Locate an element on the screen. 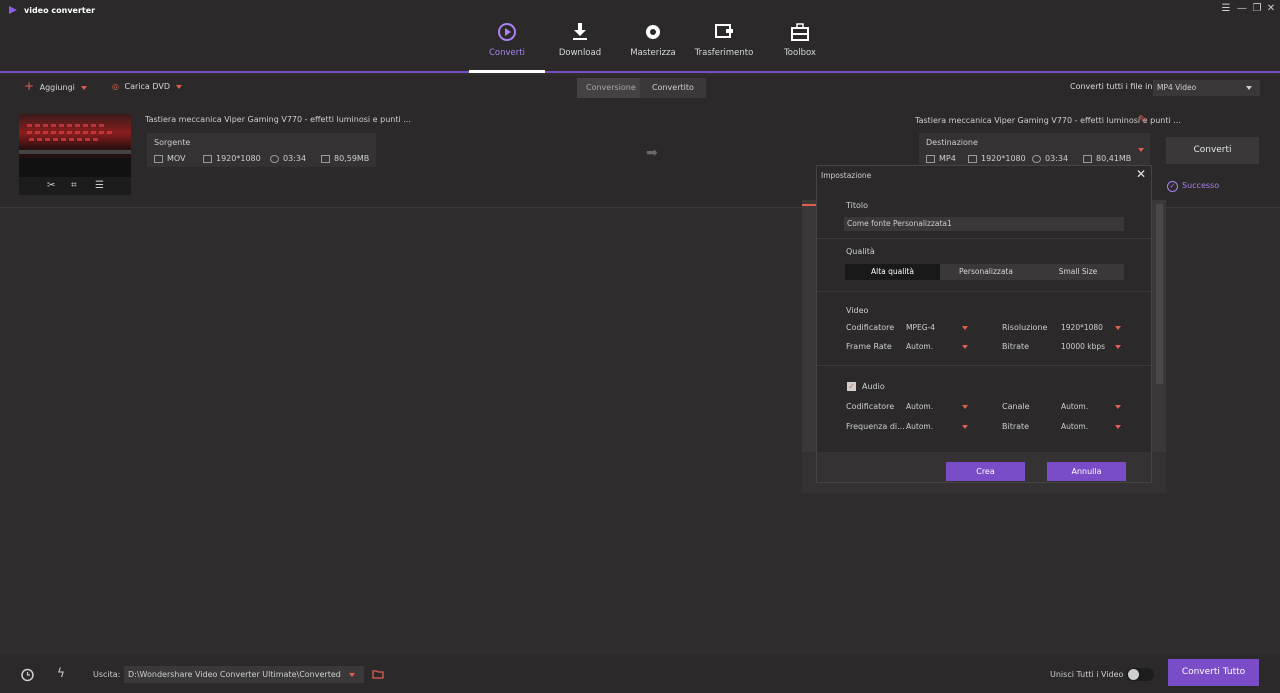  tab-download: Download is located at coordinates (580, 44).